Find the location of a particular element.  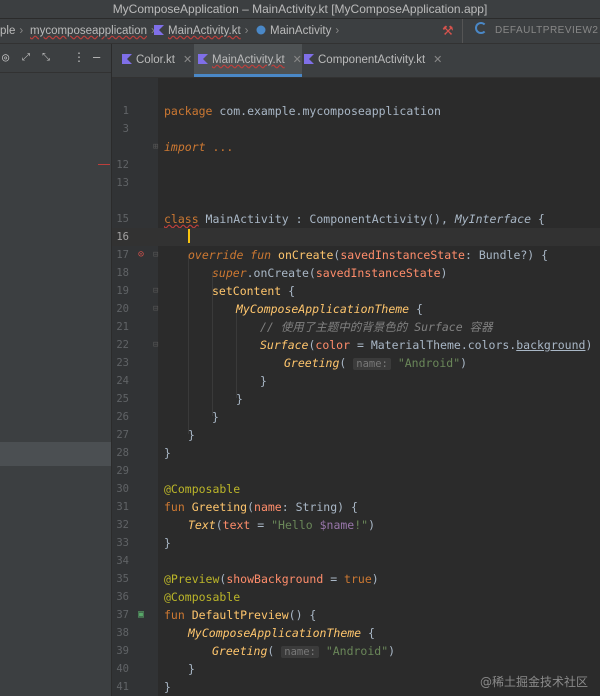

breadcrumb-item: ple › is located at coordinates (13, 31).